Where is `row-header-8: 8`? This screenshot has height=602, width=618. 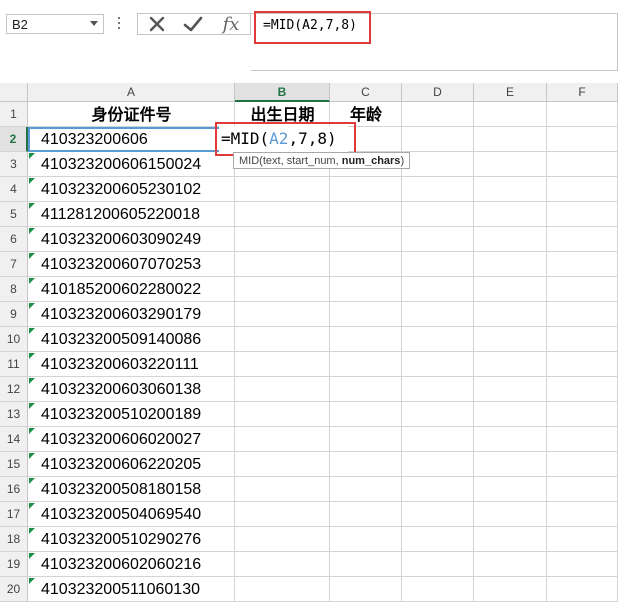 row-header-8: 8 is located at coordinates (14, 289).